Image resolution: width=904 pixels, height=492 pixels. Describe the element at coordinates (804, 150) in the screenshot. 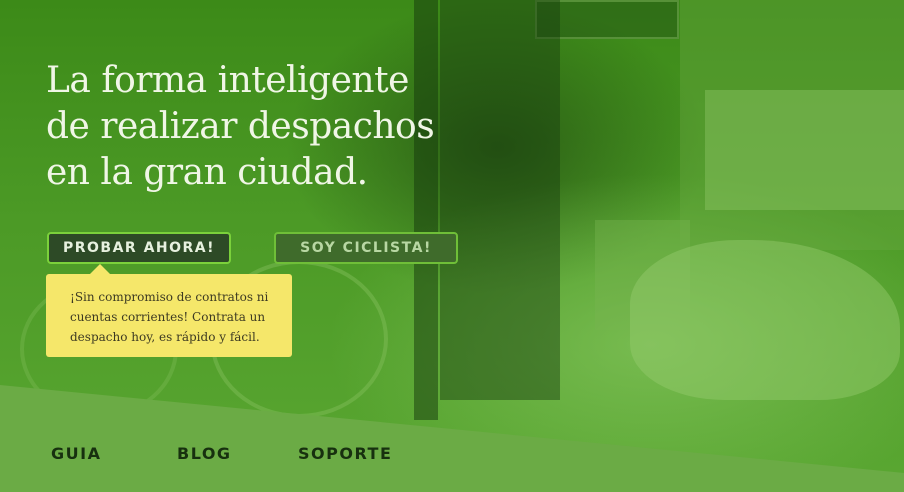

I see `background-boxes` at that location.